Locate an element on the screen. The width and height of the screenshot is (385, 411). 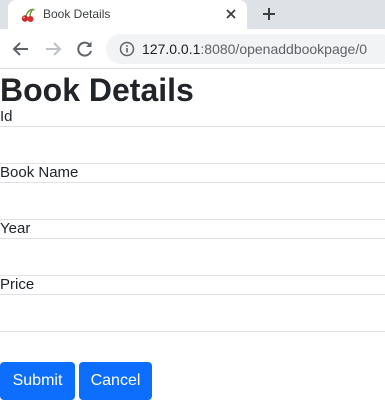
tab-strip: Book Details is located at coordinates (192, 14).